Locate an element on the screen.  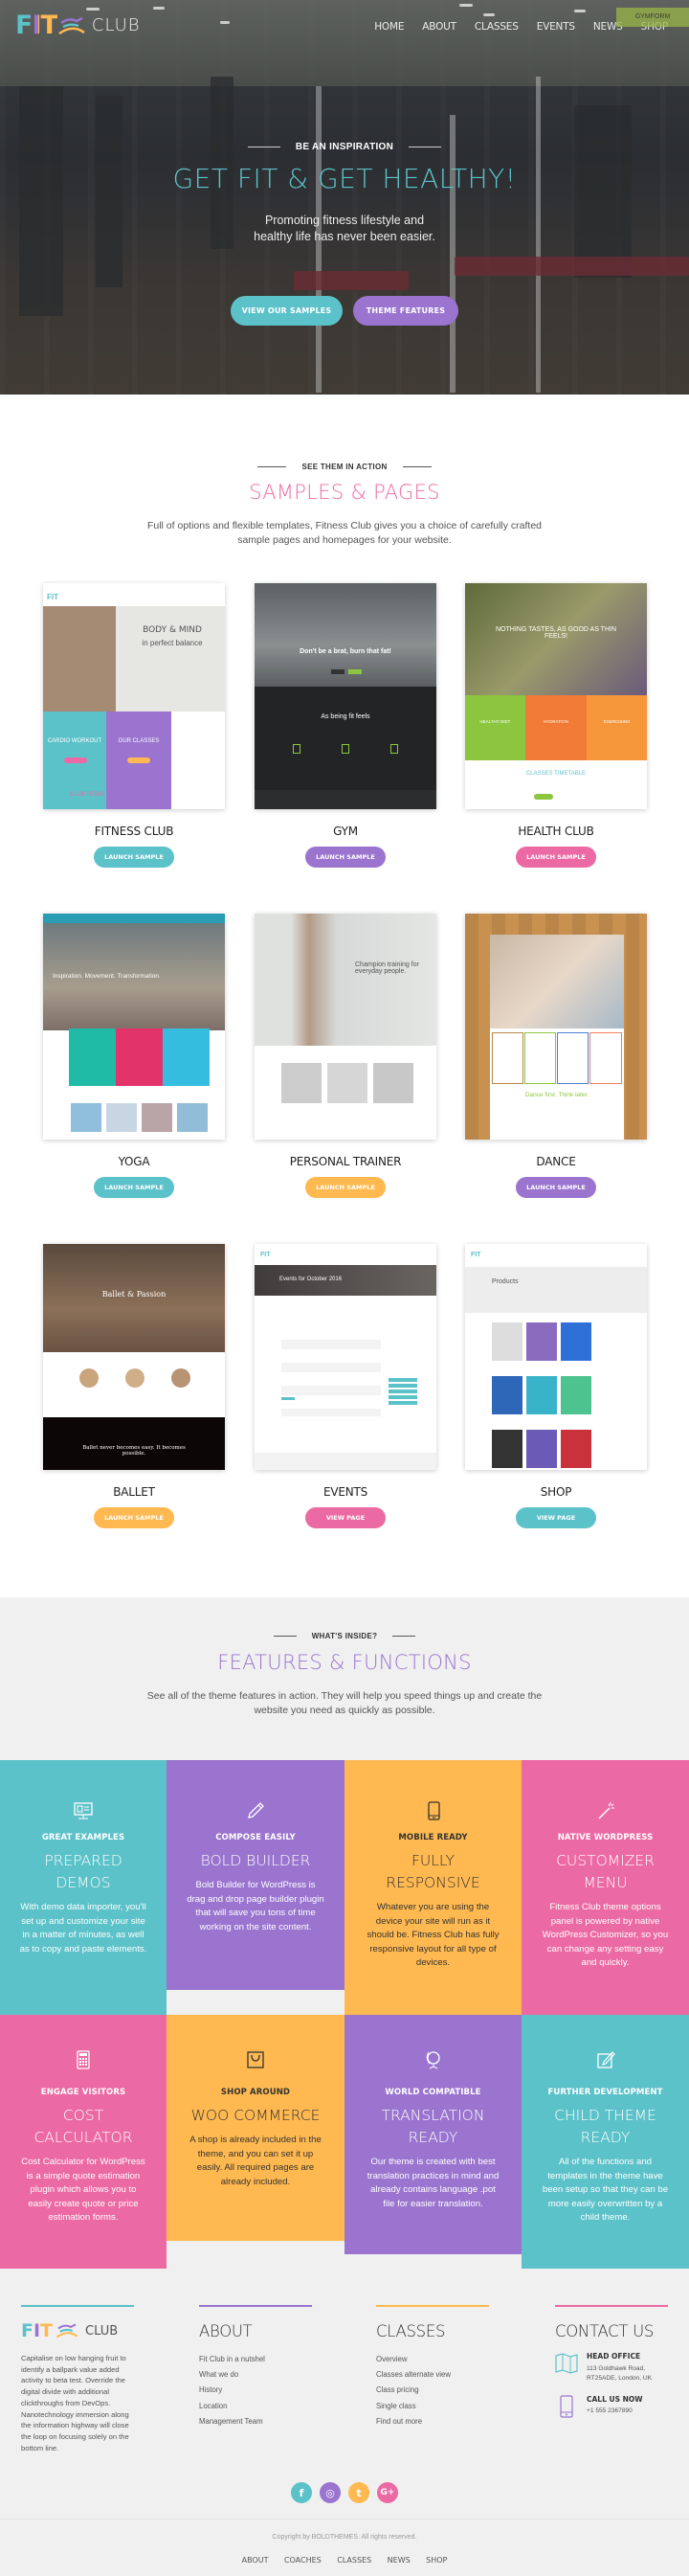
menu-item-classes: CLASSES is located at coordinates (497, 27).